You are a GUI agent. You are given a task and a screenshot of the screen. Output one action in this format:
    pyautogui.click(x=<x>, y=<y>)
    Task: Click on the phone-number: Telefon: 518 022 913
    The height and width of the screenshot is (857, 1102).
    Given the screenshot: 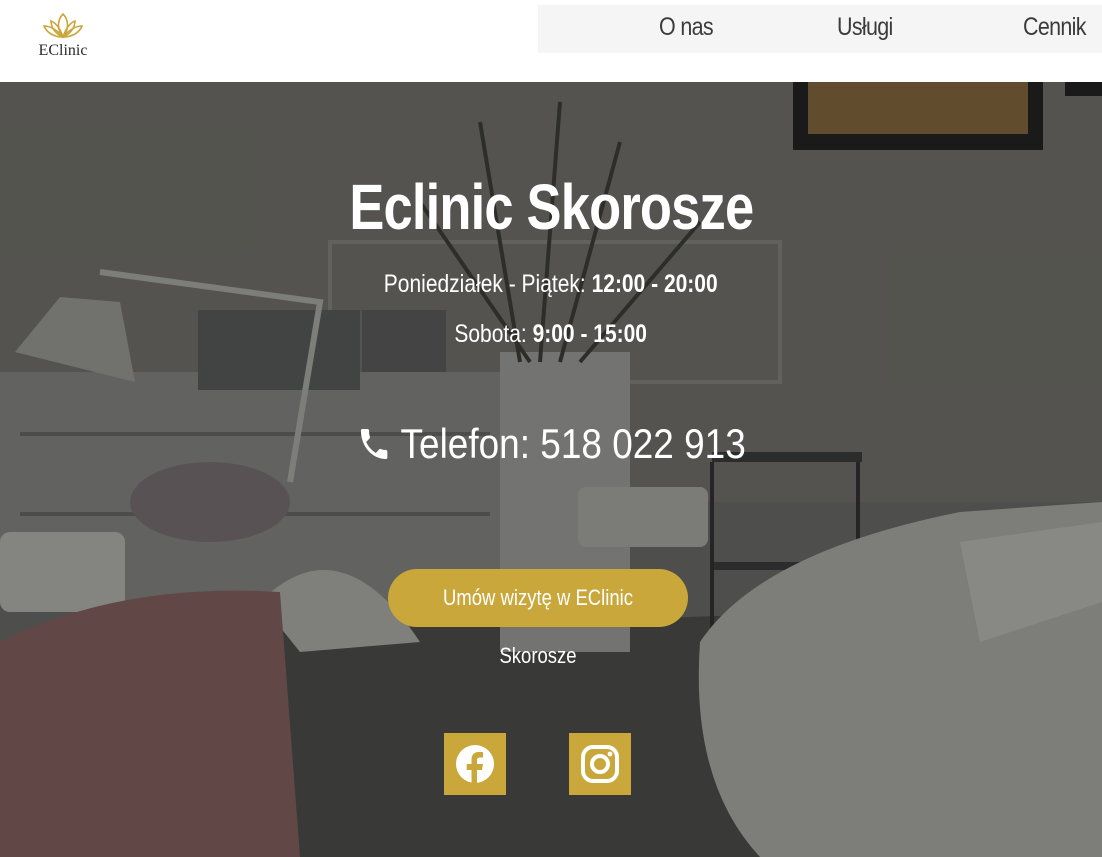 What is the action you would take?
    pyautogui.click(x=551, y=447)
    